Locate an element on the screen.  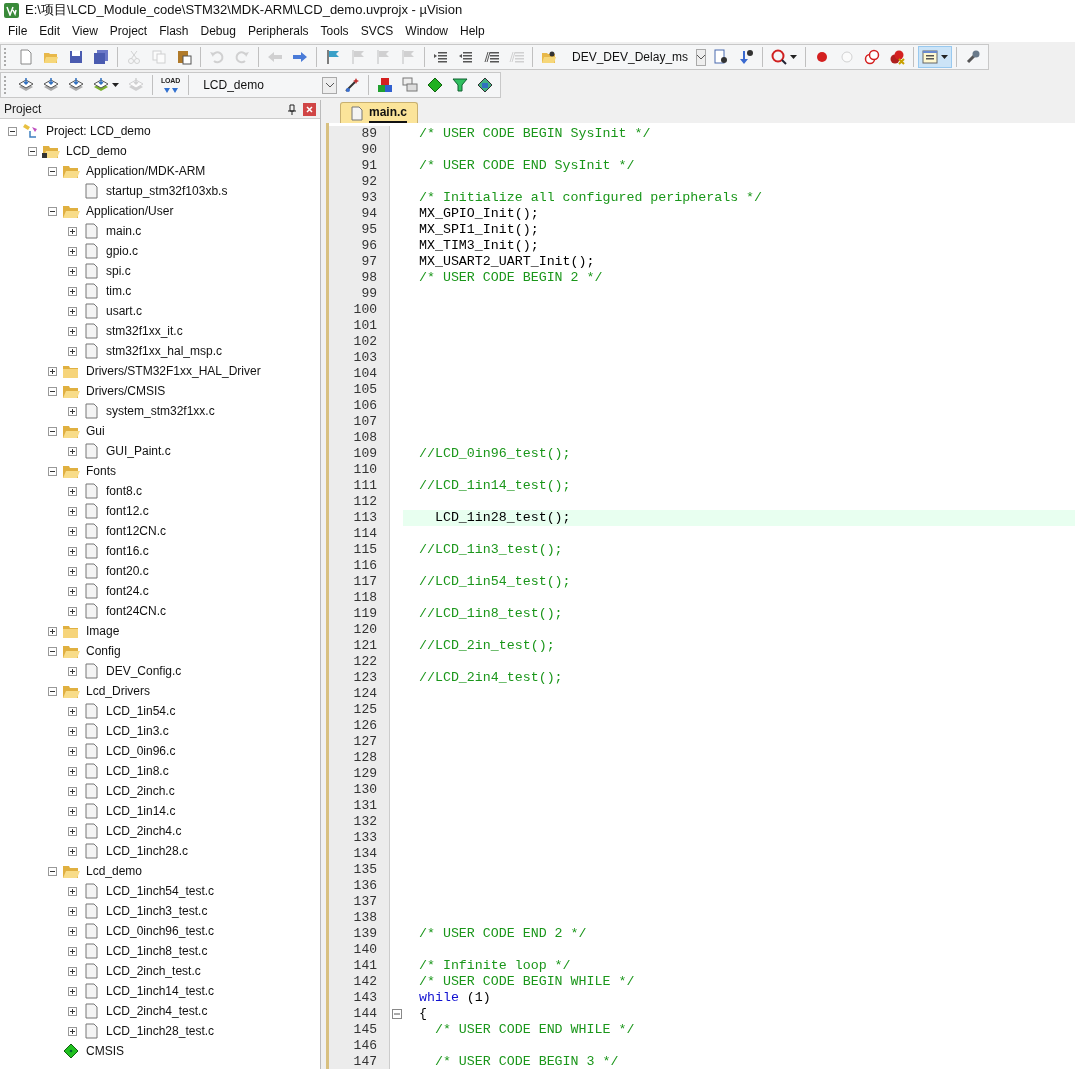
menu-item: Window is located at coordinates (426, 31).